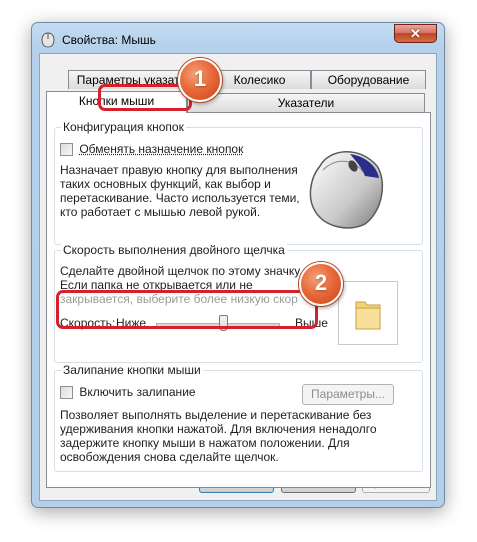 The width and height of the screenshot is (477, 542). What do you see at coordinates (200, 80) in the screenshot?
I see `annotation-badge-1: 1` at bounding box center [200, 80].